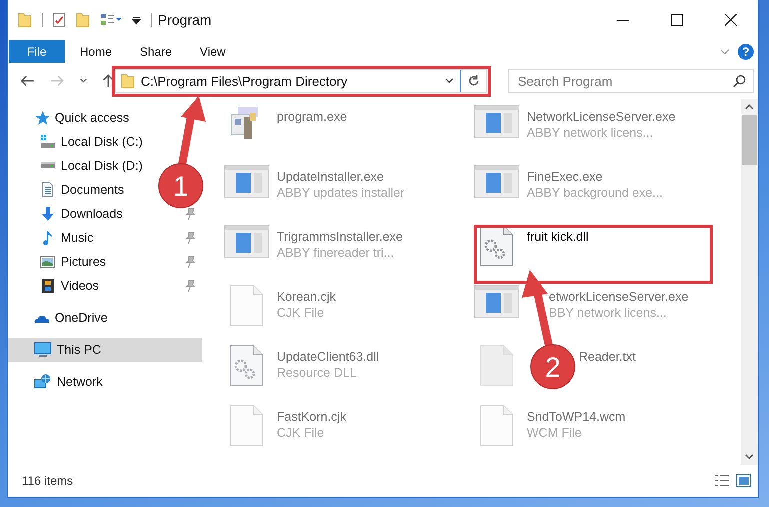  I want to click on file-name: etworkLicenseServer.exe, so click(619, 297).